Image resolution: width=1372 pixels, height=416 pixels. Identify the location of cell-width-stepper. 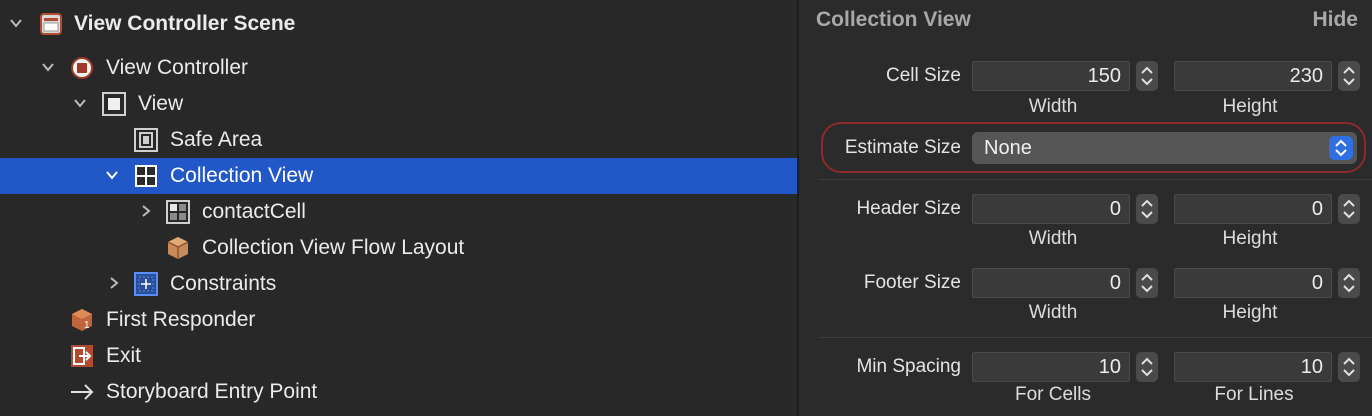
(1147, 76).